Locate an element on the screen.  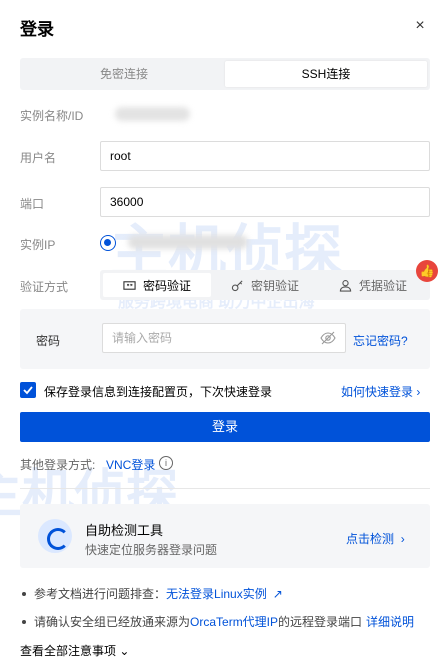
ip-label: 实例IP is located at coordinates (38, 245).